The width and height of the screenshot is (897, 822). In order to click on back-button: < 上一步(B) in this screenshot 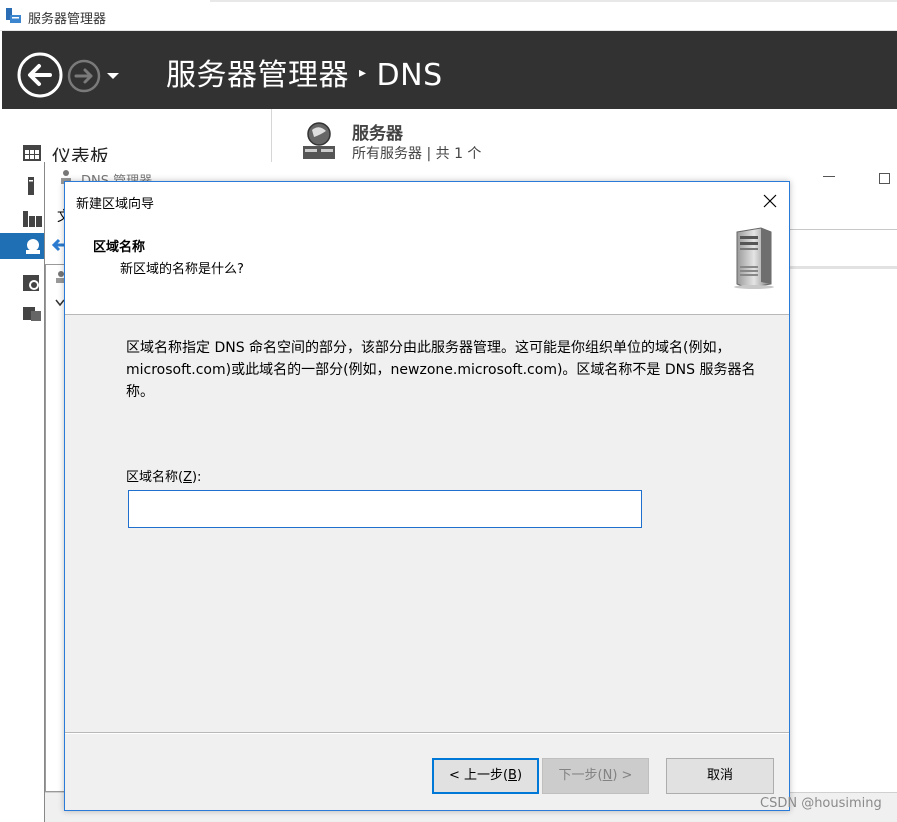, I will do `click(485, 776)`.